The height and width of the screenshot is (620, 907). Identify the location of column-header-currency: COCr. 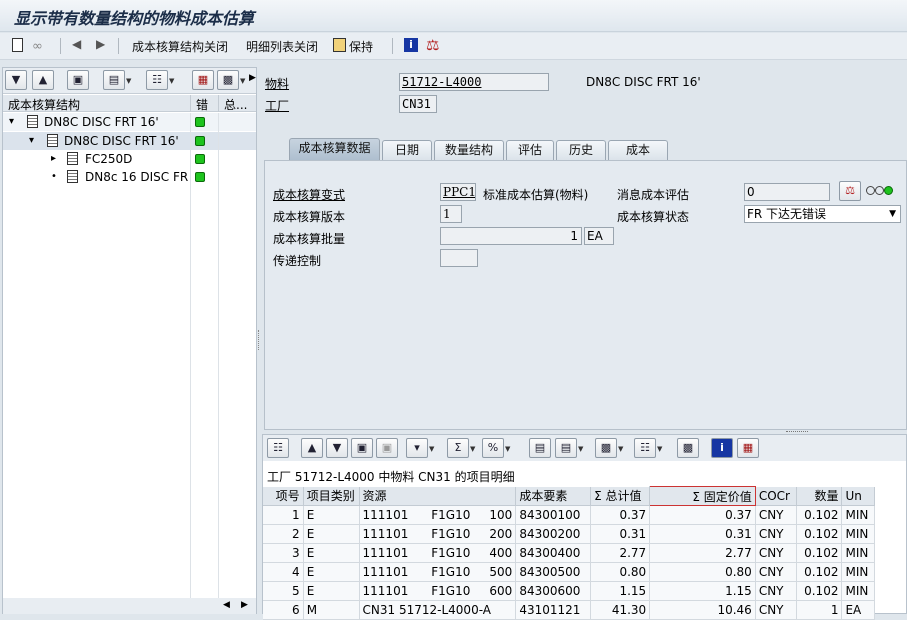
(776, 496).